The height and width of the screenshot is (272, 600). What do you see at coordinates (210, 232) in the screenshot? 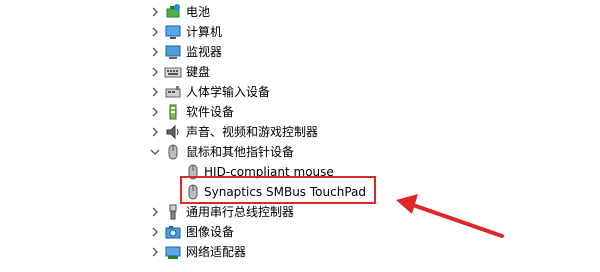
I see `tree-item-label: 图像设备` at bounding box center [210, 232].